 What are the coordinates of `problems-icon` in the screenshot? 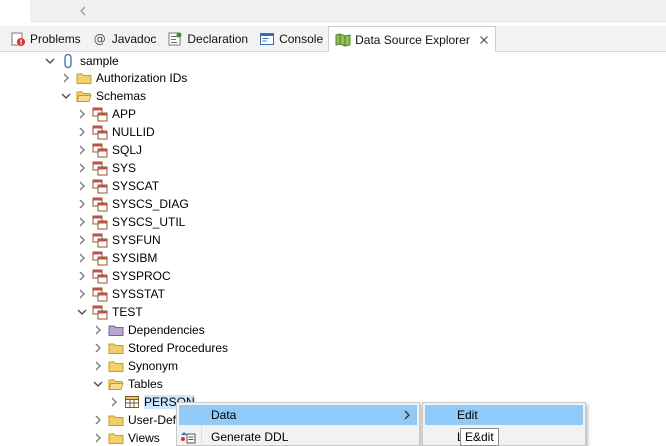 It's located at (18, 39).